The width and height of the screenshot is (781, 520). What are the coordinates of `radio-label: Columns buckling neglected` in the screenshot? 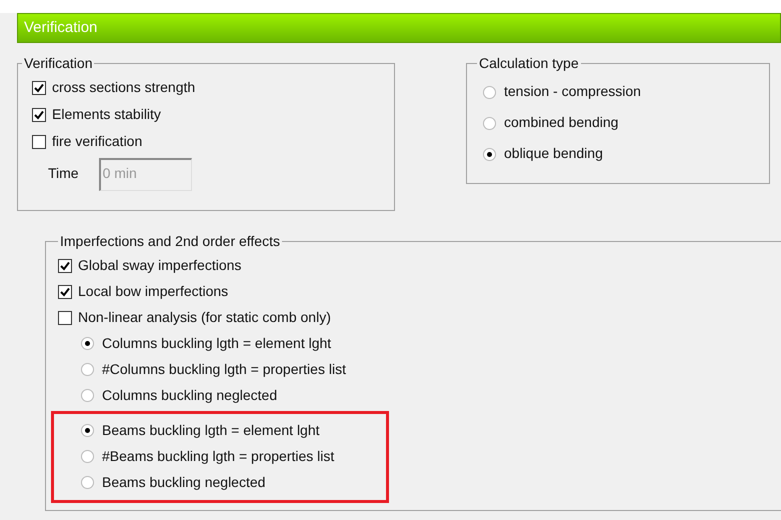 It's located at (190, 395).